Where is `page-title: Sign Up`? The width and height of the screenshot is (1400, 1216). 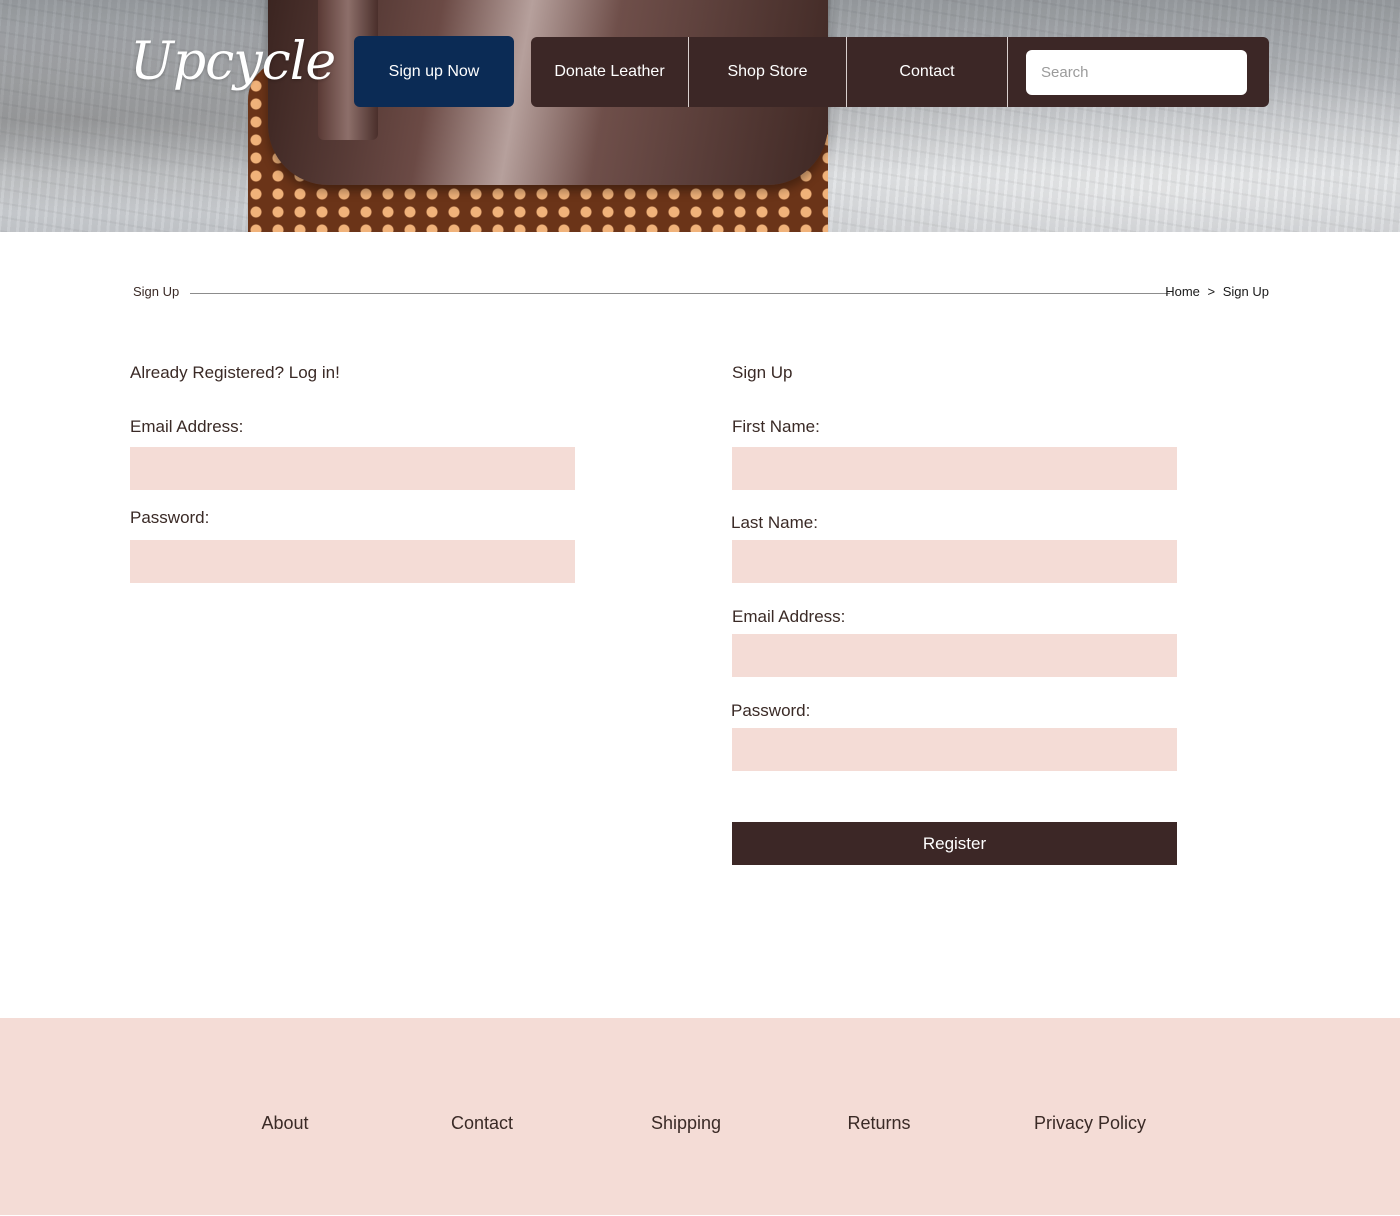
page-title: Sign Up is located at coordinates (156, 291).